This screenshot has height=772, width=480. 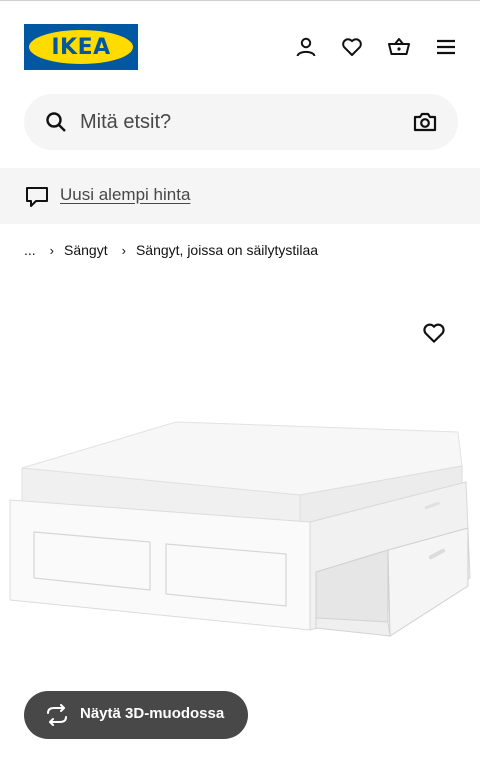 I want to click on new-lower-price-link: Uusi alempi hinta, so click(x=125, y=195).